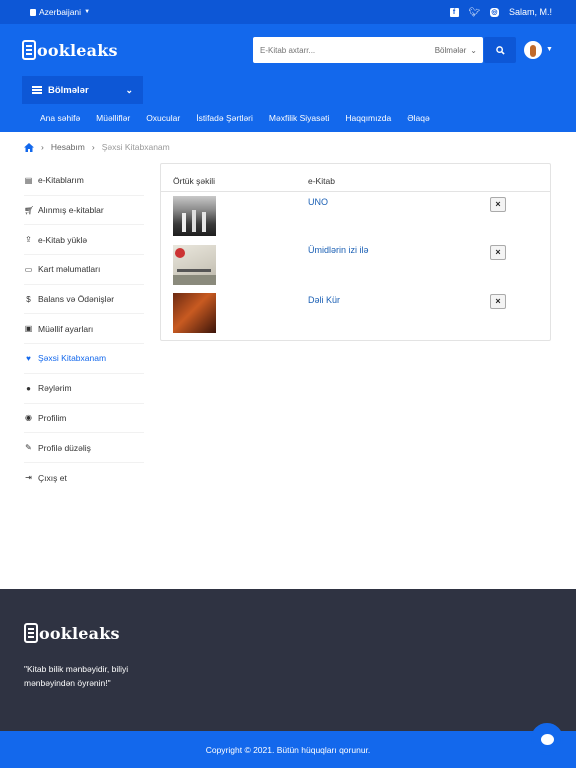 This screenshot has width=576, height=768. I want to click on book-title-link: UNO, so click(318, 202).